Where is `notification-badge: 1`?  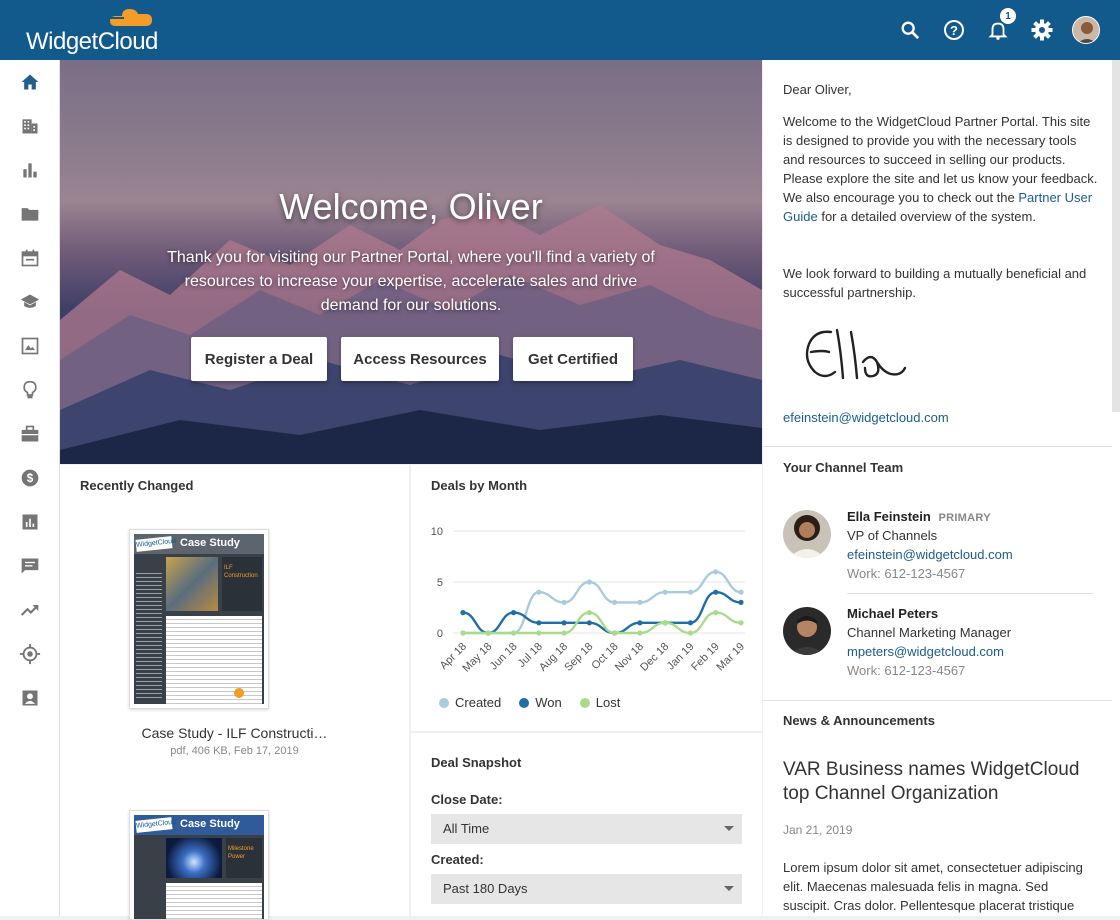
notification-badge: 1 is located at coordinates (1008, 16).